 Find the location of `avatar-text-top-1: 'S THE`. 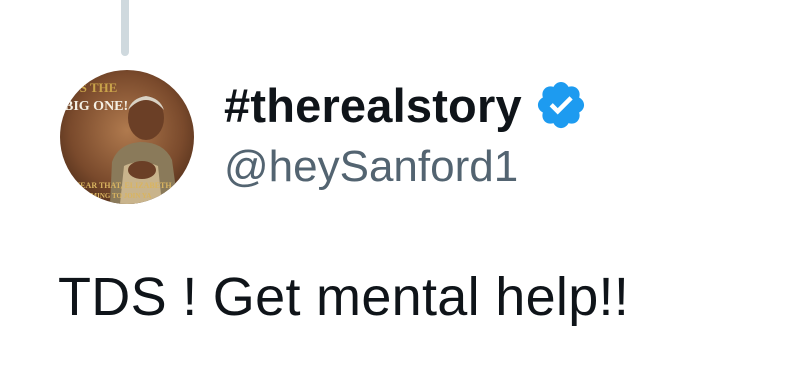

avatar-text-top-1: 'S THE is located at coordinates (96, 87).